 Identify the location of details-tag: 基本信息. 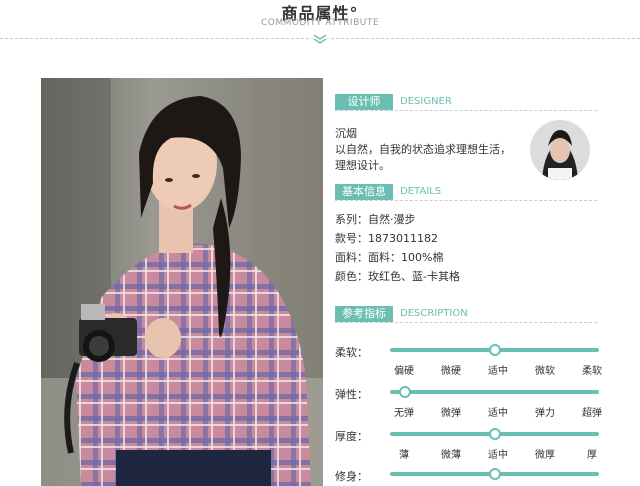
(364, 192).